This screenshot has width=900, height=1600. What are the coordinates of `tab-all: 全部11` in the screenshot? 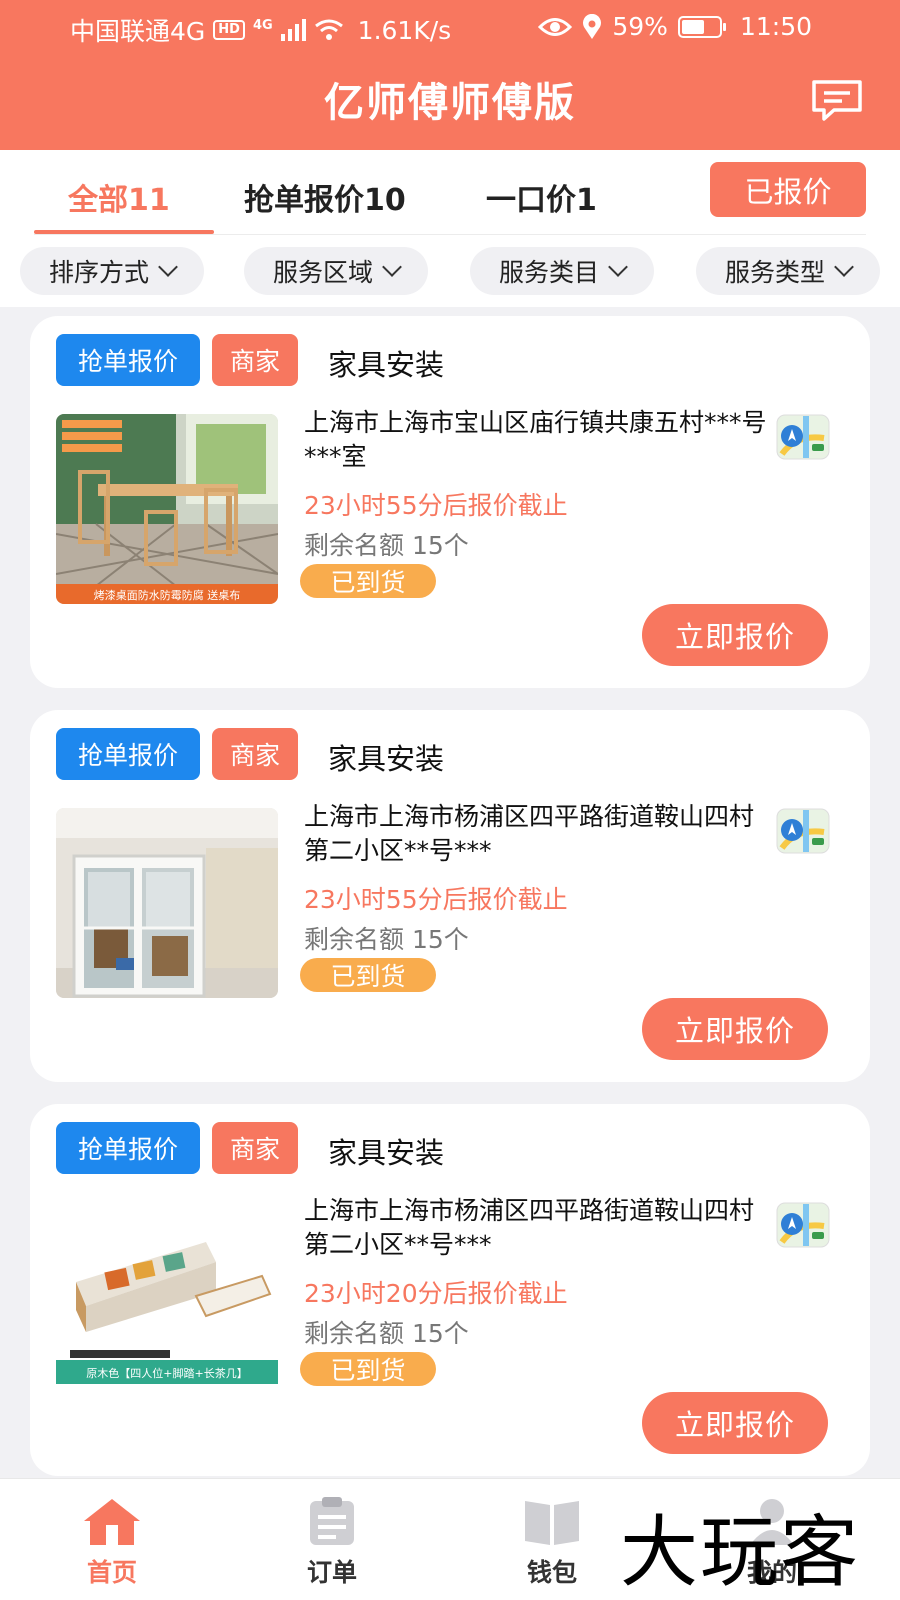 It's located at (119, 197).